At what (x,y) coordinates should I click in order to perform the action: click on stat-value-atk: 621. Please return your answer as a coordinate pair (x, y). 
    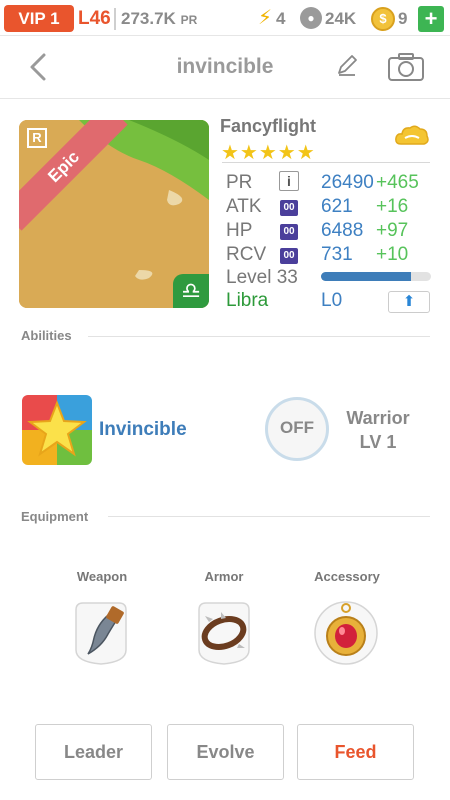
    Looking at the image, I should click on (337, 206).